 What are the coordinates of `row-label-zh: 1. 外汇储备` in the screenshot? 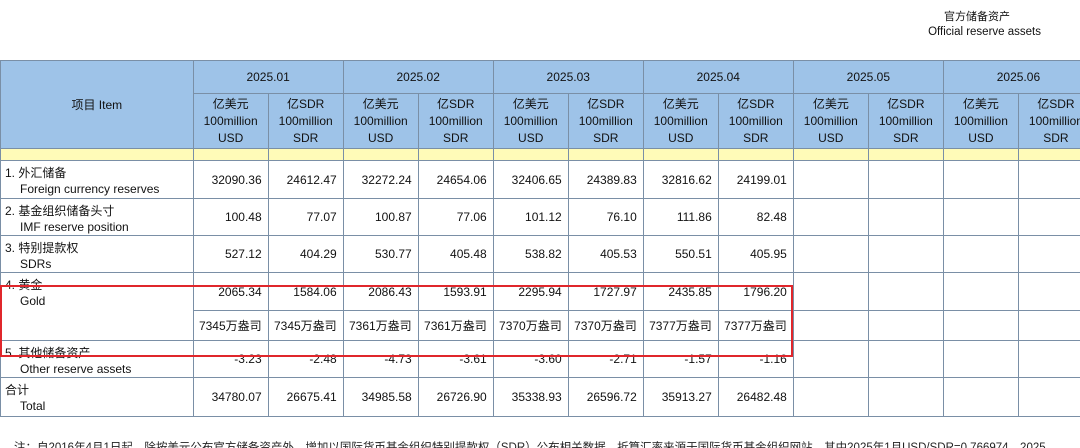 It's located at (36, 173).